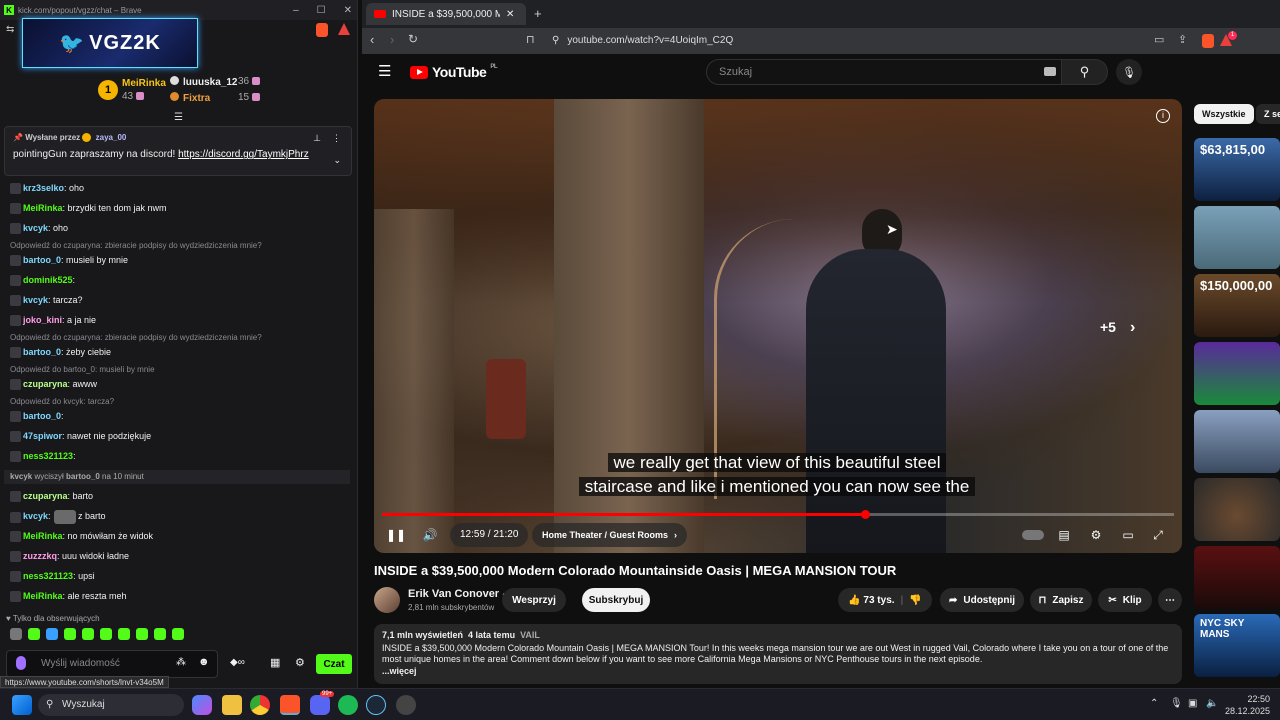 The width and height of the screenshot is (1280, 720). I want to click on microphone-icon, so click(21, 663).